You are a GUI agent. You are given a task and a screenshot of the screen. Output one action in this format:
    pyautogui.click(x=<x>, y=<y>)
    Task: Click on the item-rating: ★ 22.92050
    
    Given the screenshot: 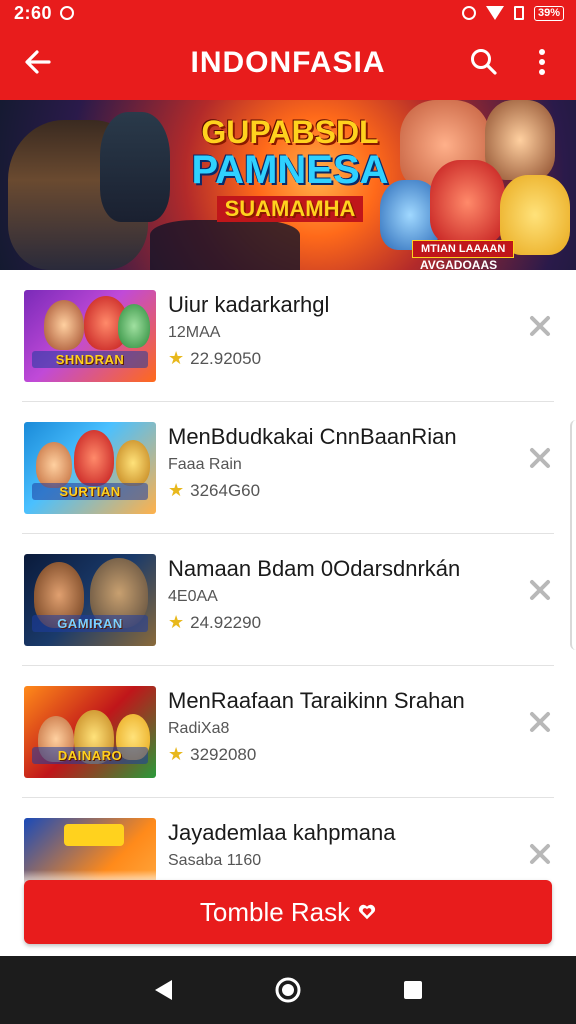 What is the action you would take?
    pyautogui.click(x=214, y=358)
    